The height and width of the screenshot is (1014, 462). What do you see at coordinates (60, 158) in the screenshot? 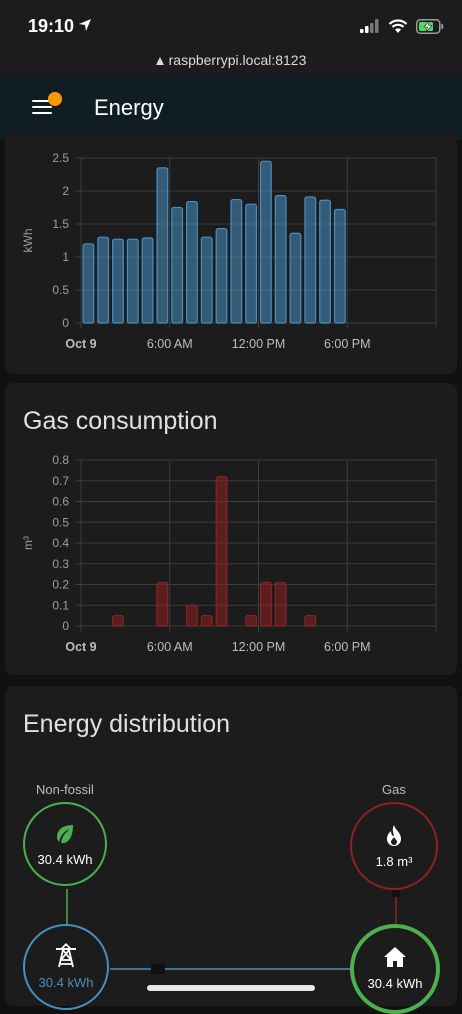
I see `y-tick-label: 2.5` at bounding box center [60, 158].